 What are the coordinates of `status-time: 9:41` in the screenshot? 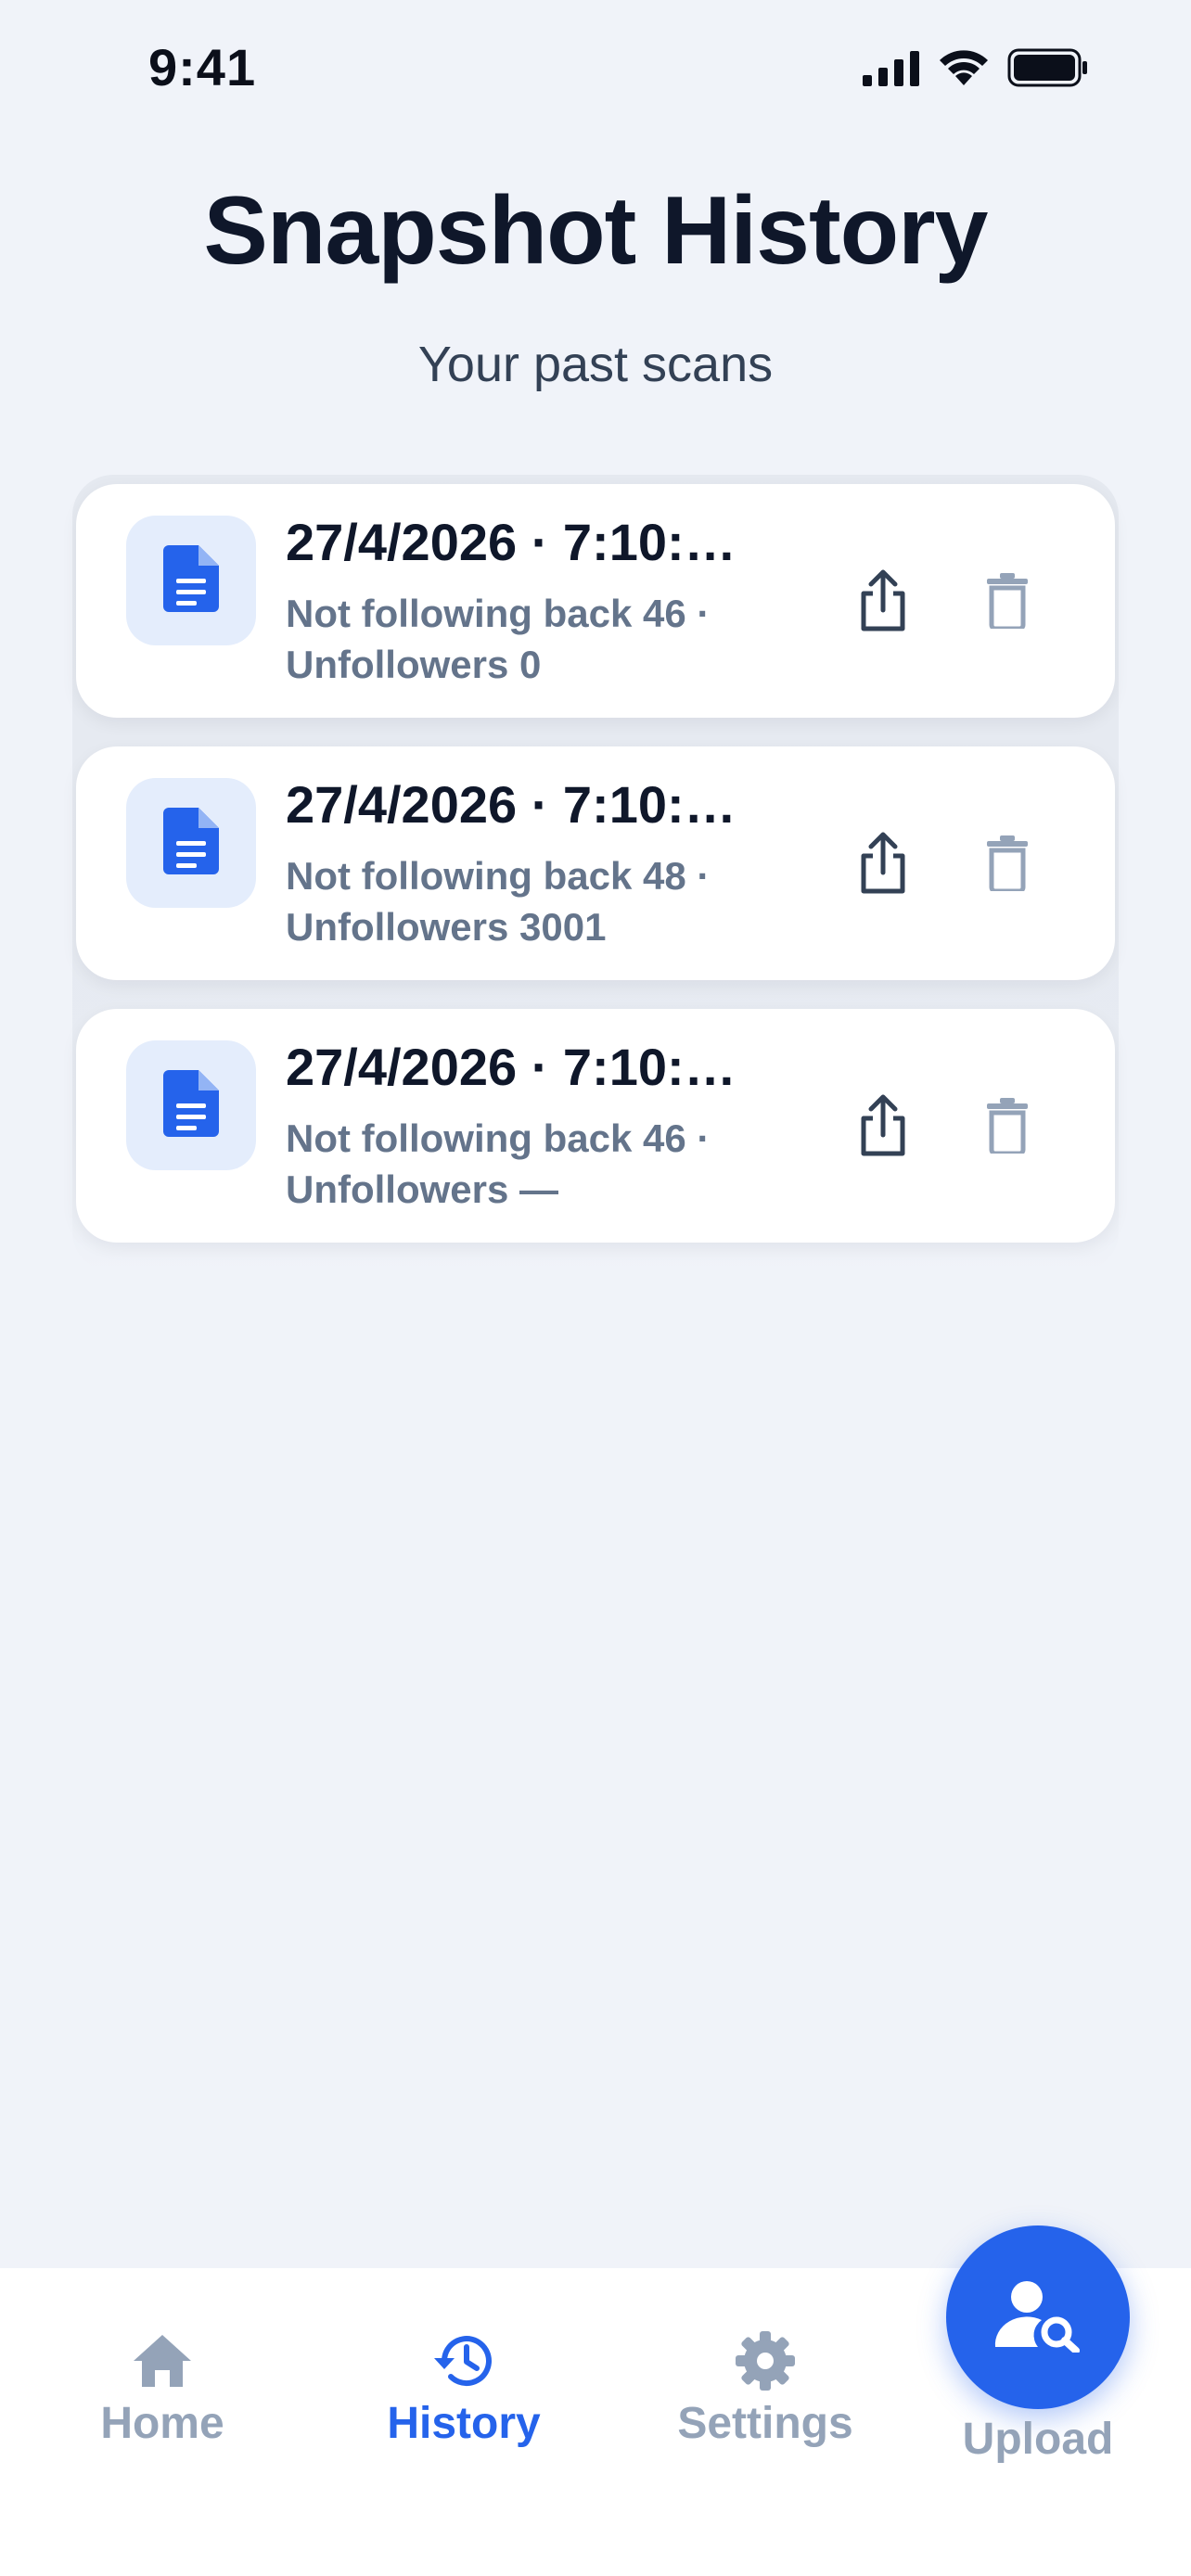 It's located at (202, 67).